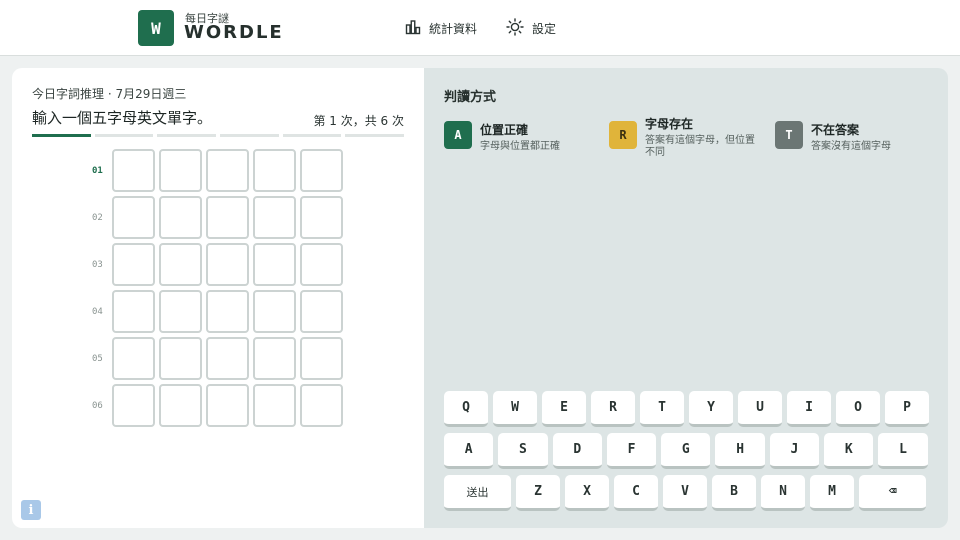  Describe the element at coordinates (97, 170) in the screenshot. I see `row-number: 01` at that location.